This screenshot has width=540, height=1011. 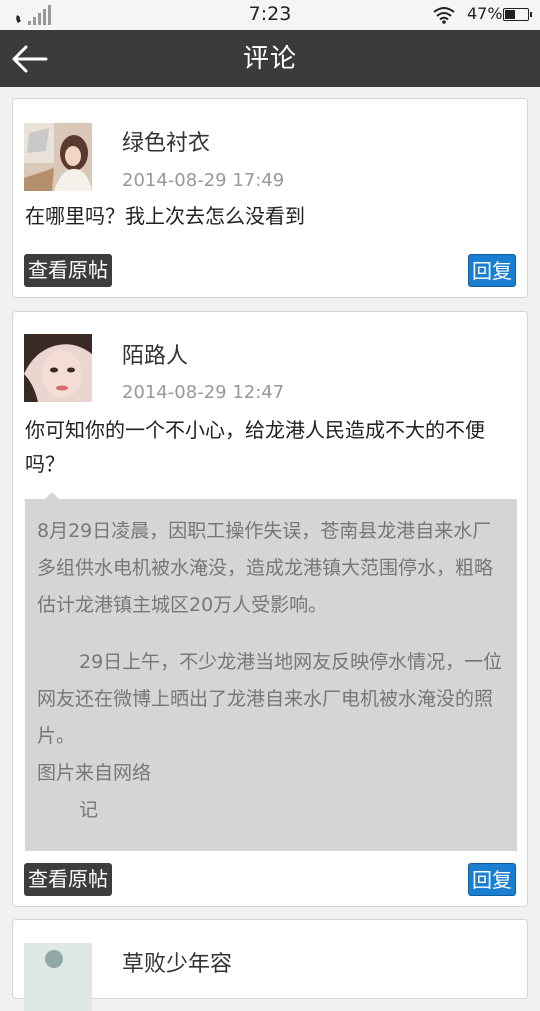 I want to click on clock: 7:23, so click(x=270, y=14).